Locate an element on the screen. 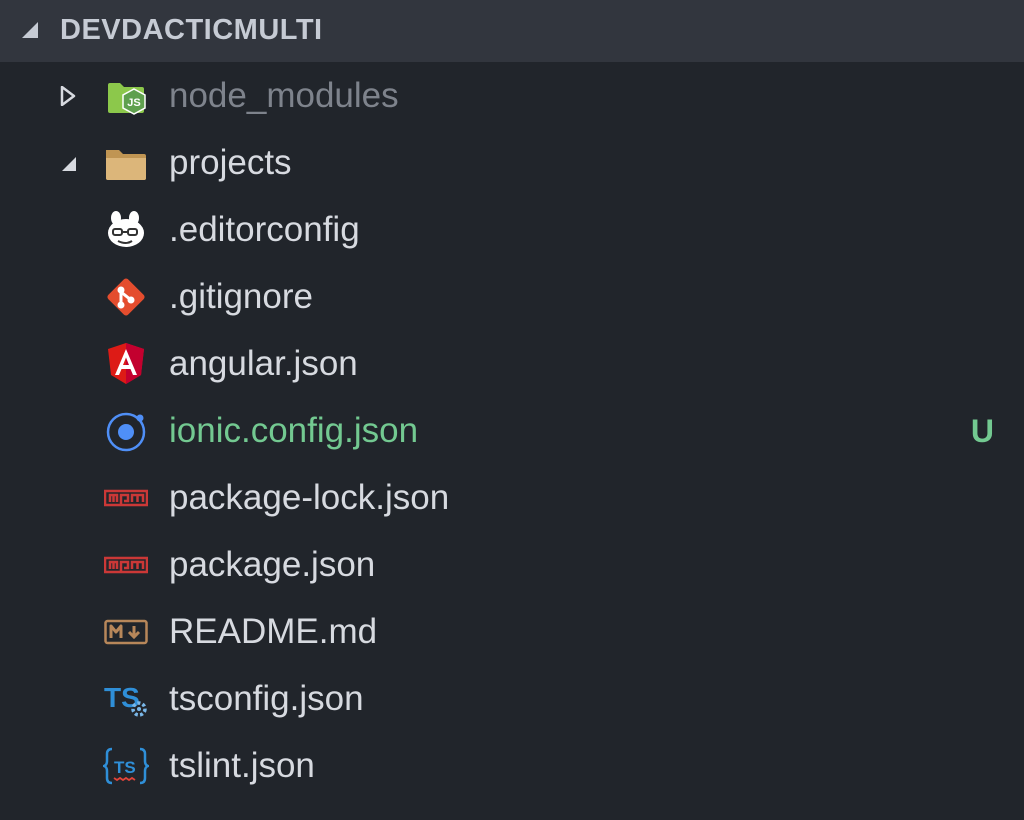 The height and width of the screenshot is (820, 1024). ionic-icon is located at coordinates (126, 431).